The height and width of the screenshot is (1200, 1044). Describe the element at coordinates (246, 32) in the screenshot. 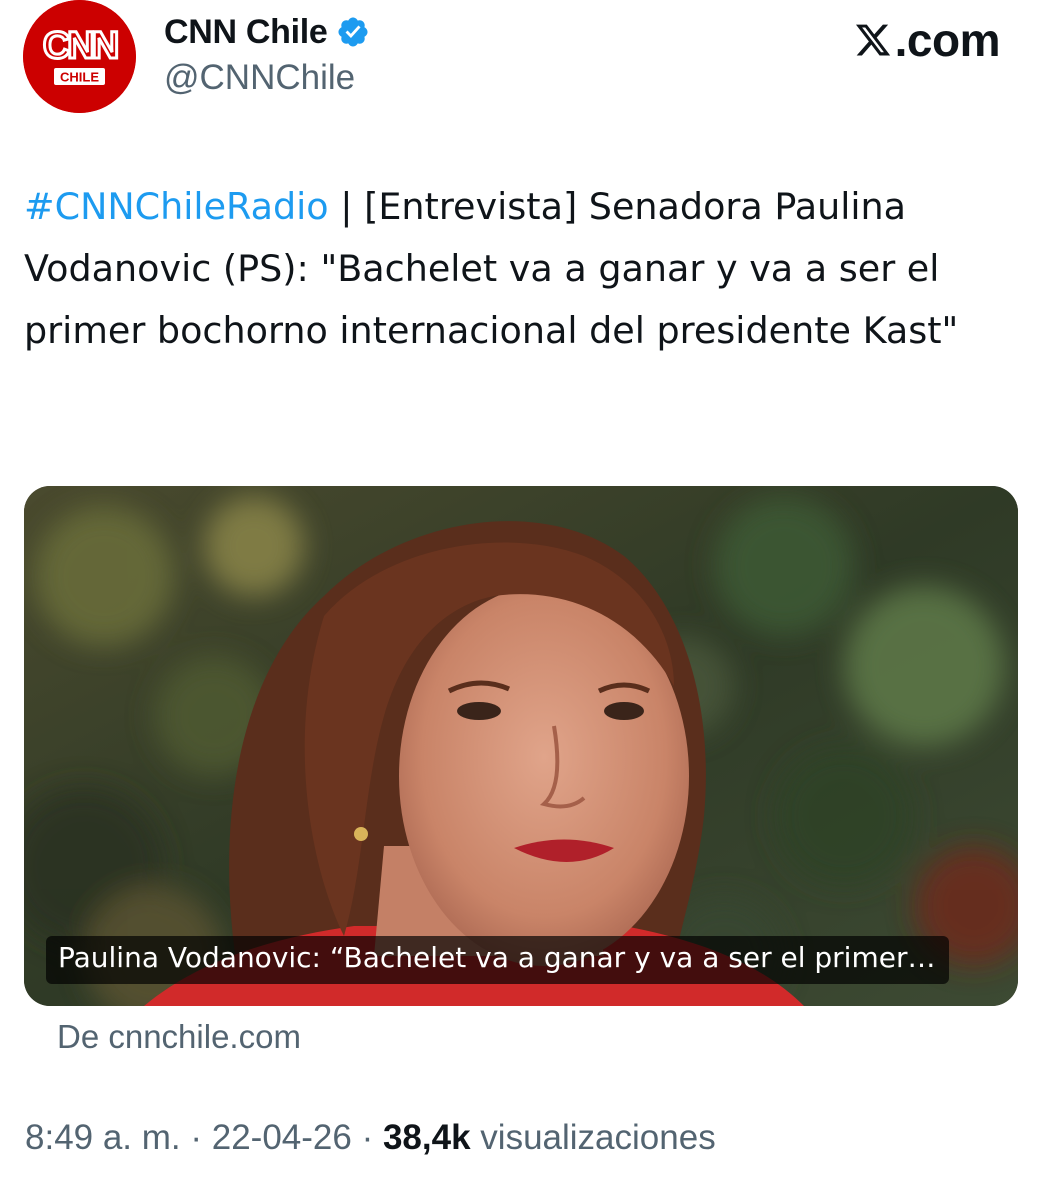

I see `author-display-name: CNN Chile` at that location.